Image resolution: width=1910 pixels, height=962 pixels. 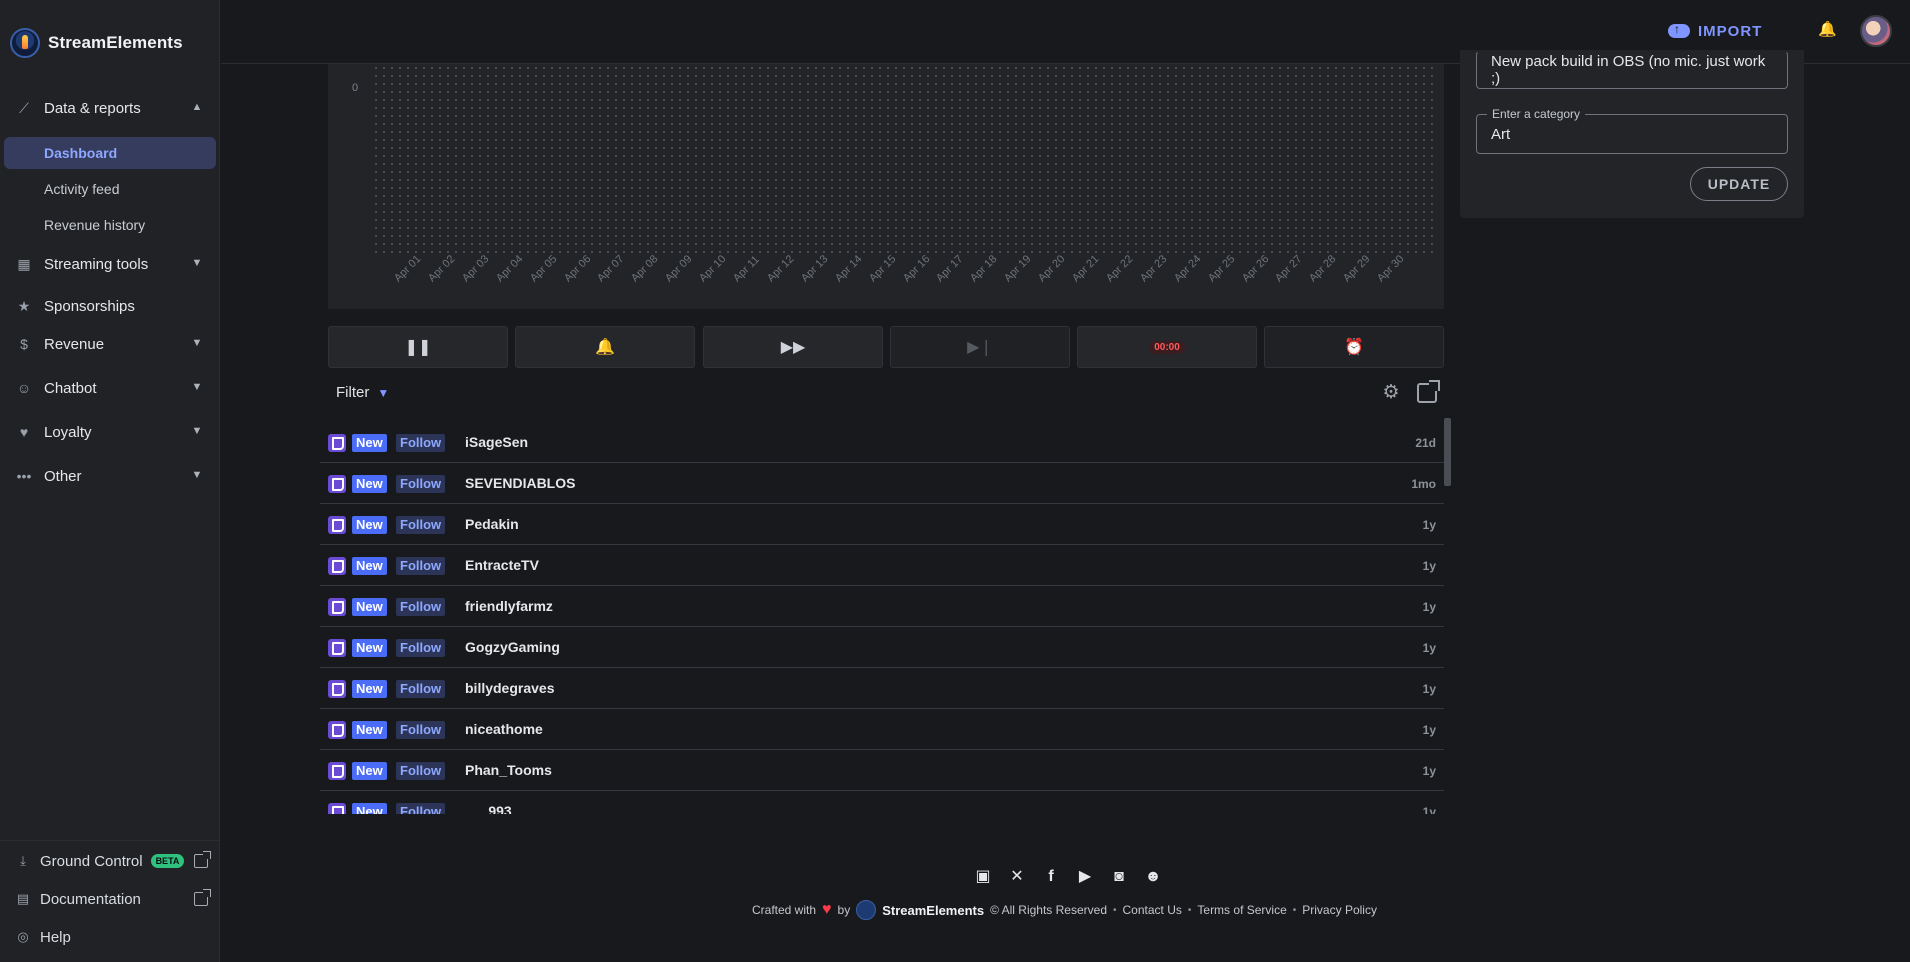 What do you see at coordinates (1391, 393) in the screenshot?
I see `gear-icon: ⚙` at bounding box center [1391, 393].